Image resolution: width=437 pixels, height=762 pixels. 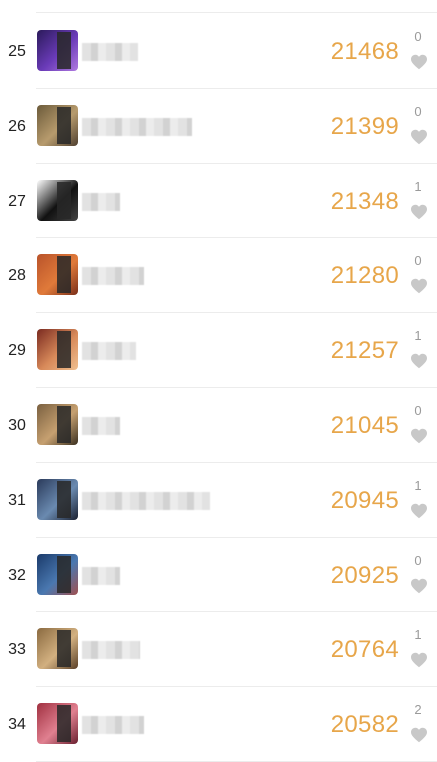 What do you see at coordinates (218, 500) in the screenshot?
I see `leaderboard-row: 31 20945 1` at bounding box center [218, 500].